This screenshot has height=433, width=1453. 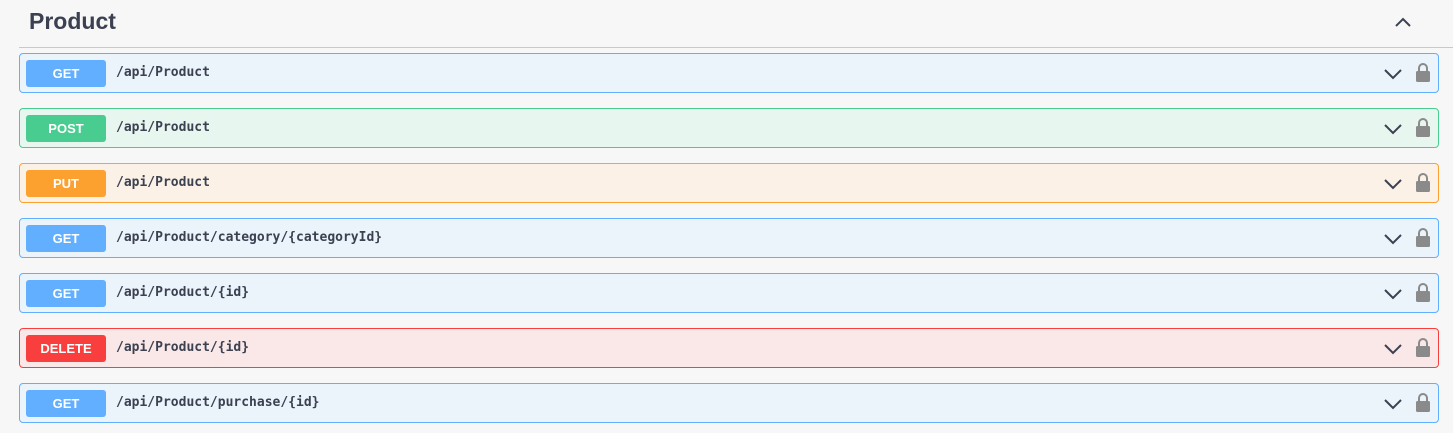 What do you see at coordinates (218, 402) in the screenshot?
I see `operation-path: /api/Product/purchase/{id}` at bounding box center [218, 402].